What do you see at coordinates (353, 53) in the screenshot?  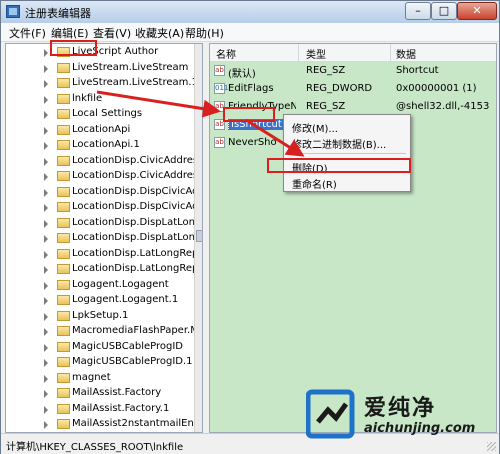 I see `list-header: 名称 类型 数据` at bounding box center [353, 53].